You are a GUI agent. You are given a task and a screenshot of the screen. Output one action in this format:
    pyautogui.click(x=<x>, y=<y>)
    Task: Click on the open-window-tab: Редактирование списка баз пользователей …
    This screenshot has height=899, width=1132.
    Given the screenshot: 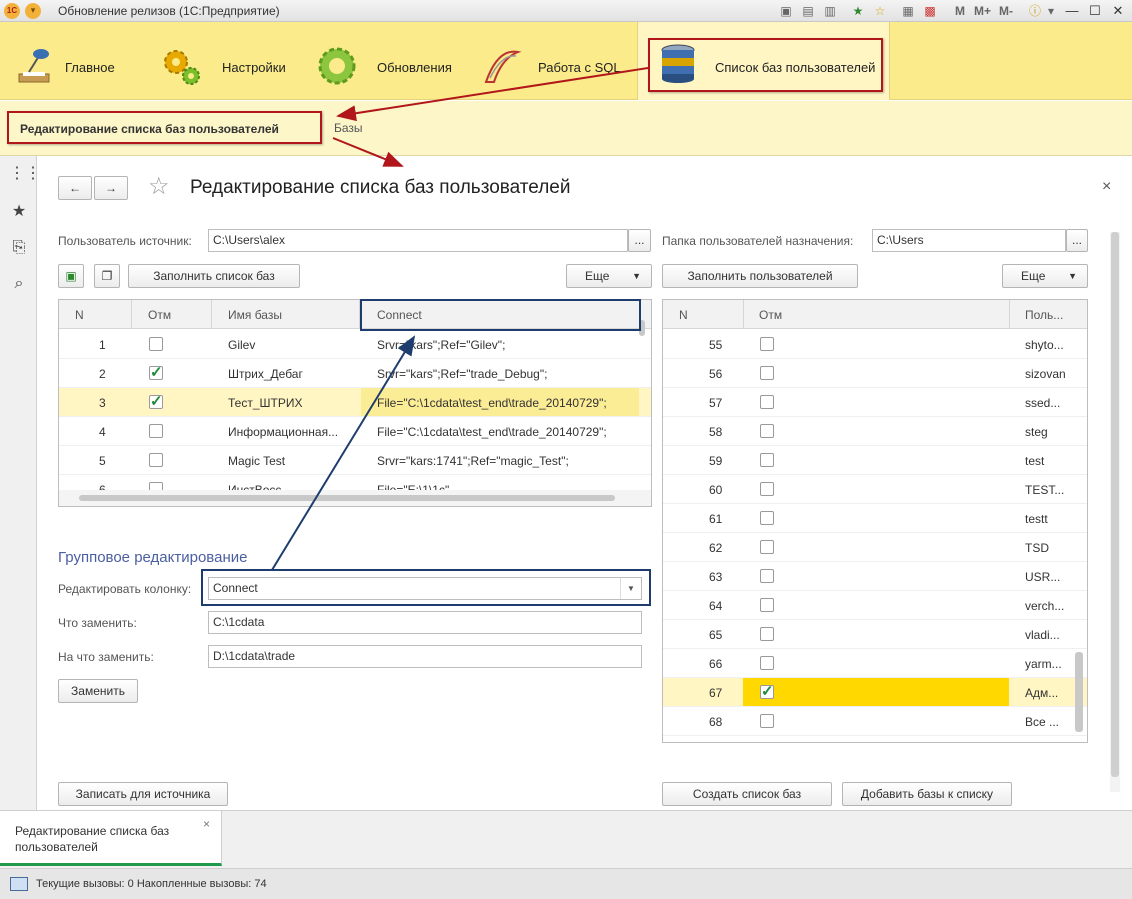 What is the action you would take?
    pyautogui.click(x=111, y=838)
    